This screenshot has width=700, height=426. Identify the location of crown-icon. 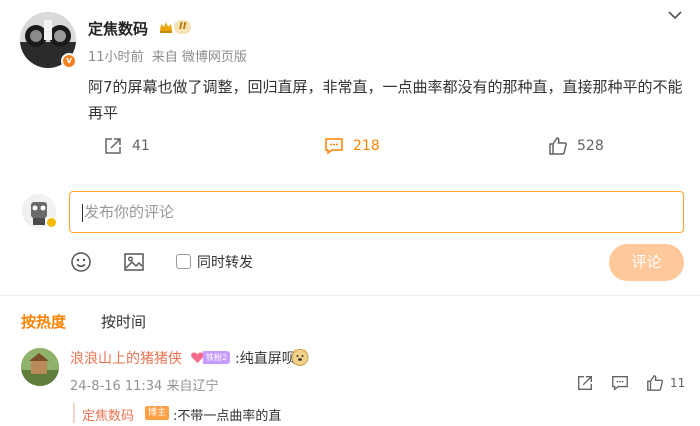
(166, 27).